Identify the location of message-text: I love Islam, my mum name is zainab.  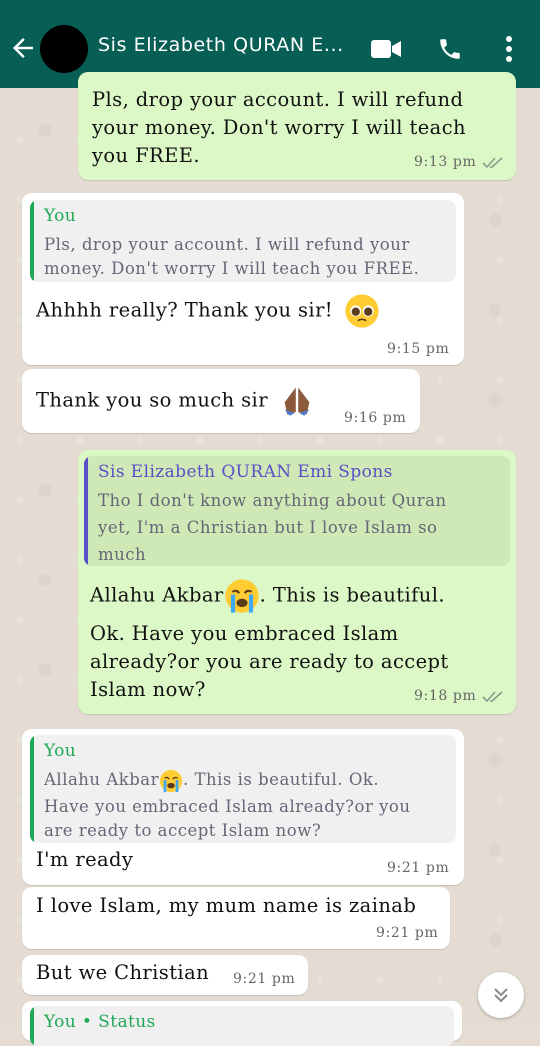
(226, 905).